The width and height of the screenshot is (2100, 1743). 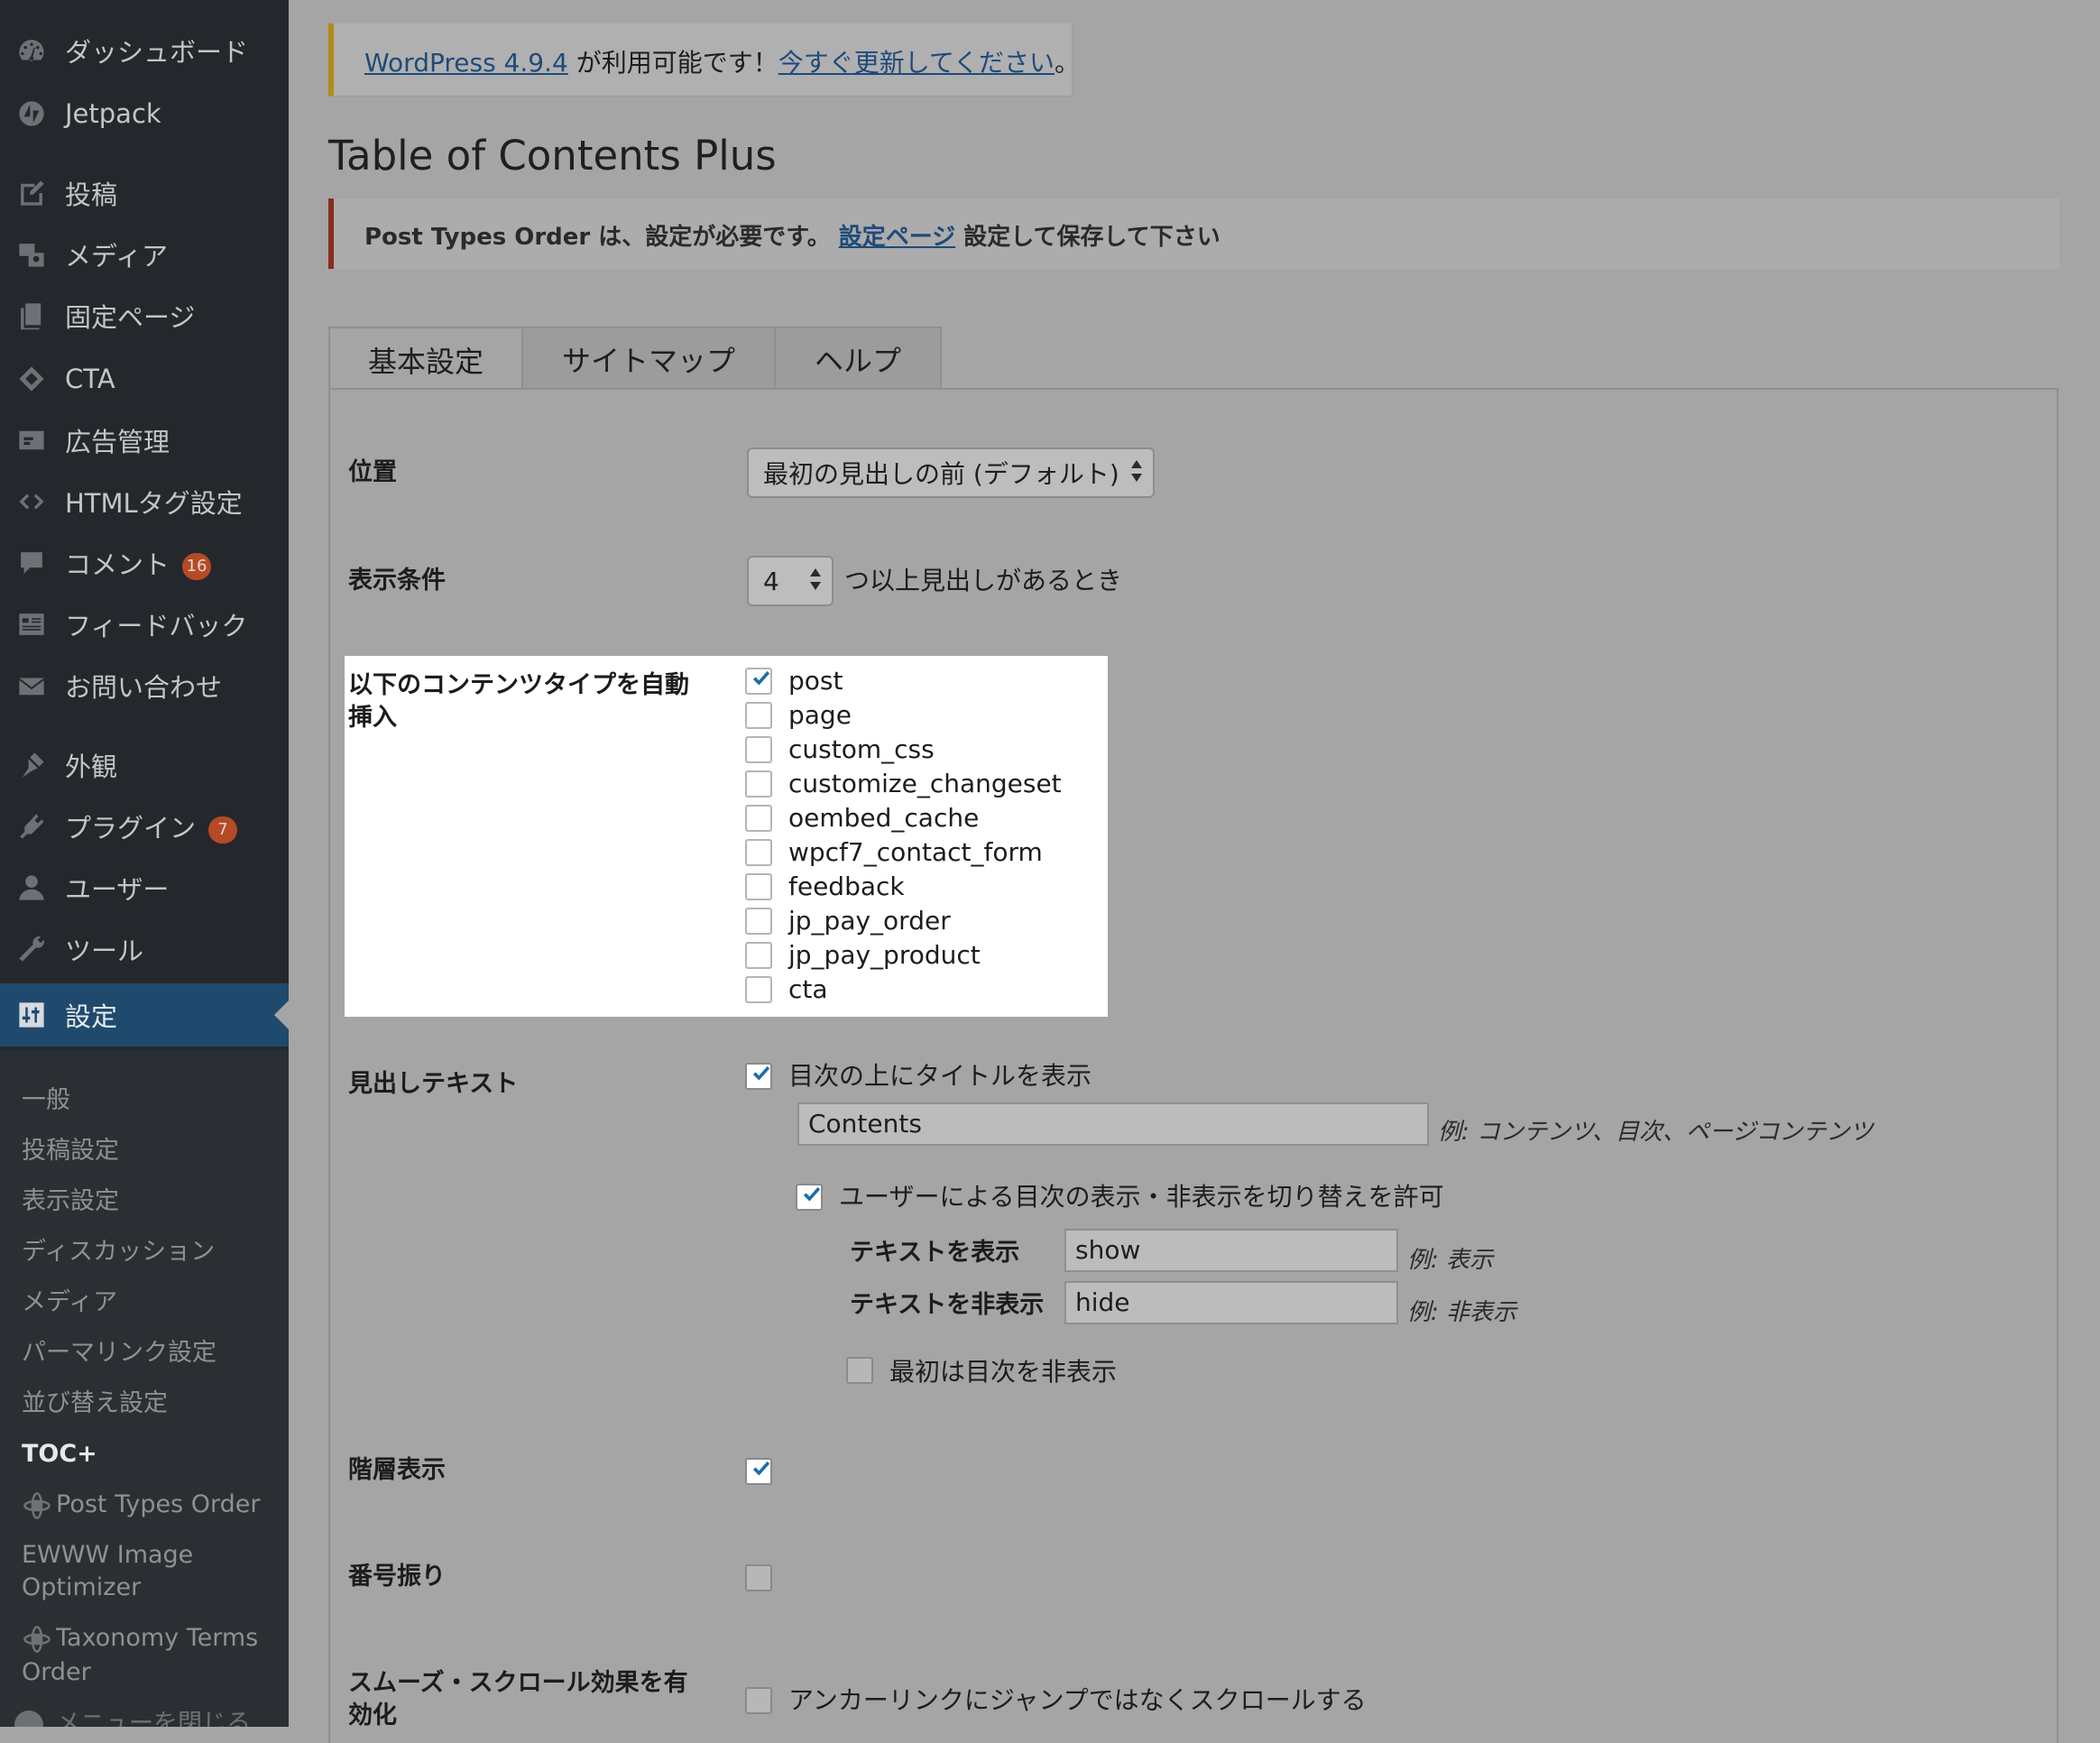 I want to click on initially-hidden-label: 最初は目次を非表示, so click(x=1003, y=1372).